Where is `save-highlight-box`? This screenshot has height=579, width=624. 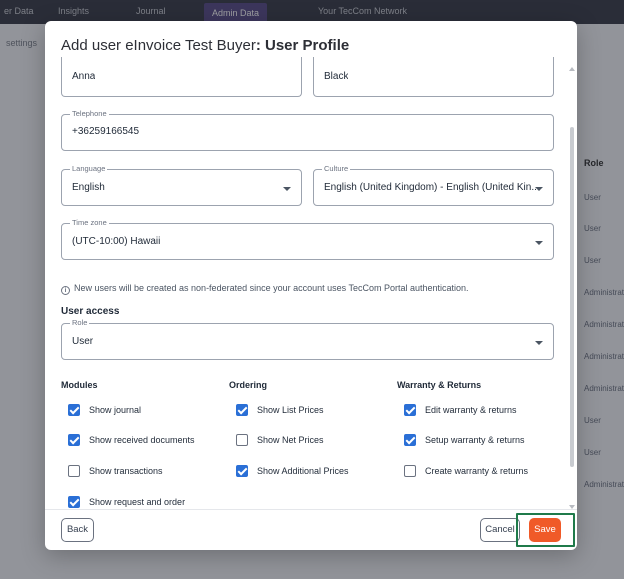
save-highlight-box is located at coordinates (545, 530).